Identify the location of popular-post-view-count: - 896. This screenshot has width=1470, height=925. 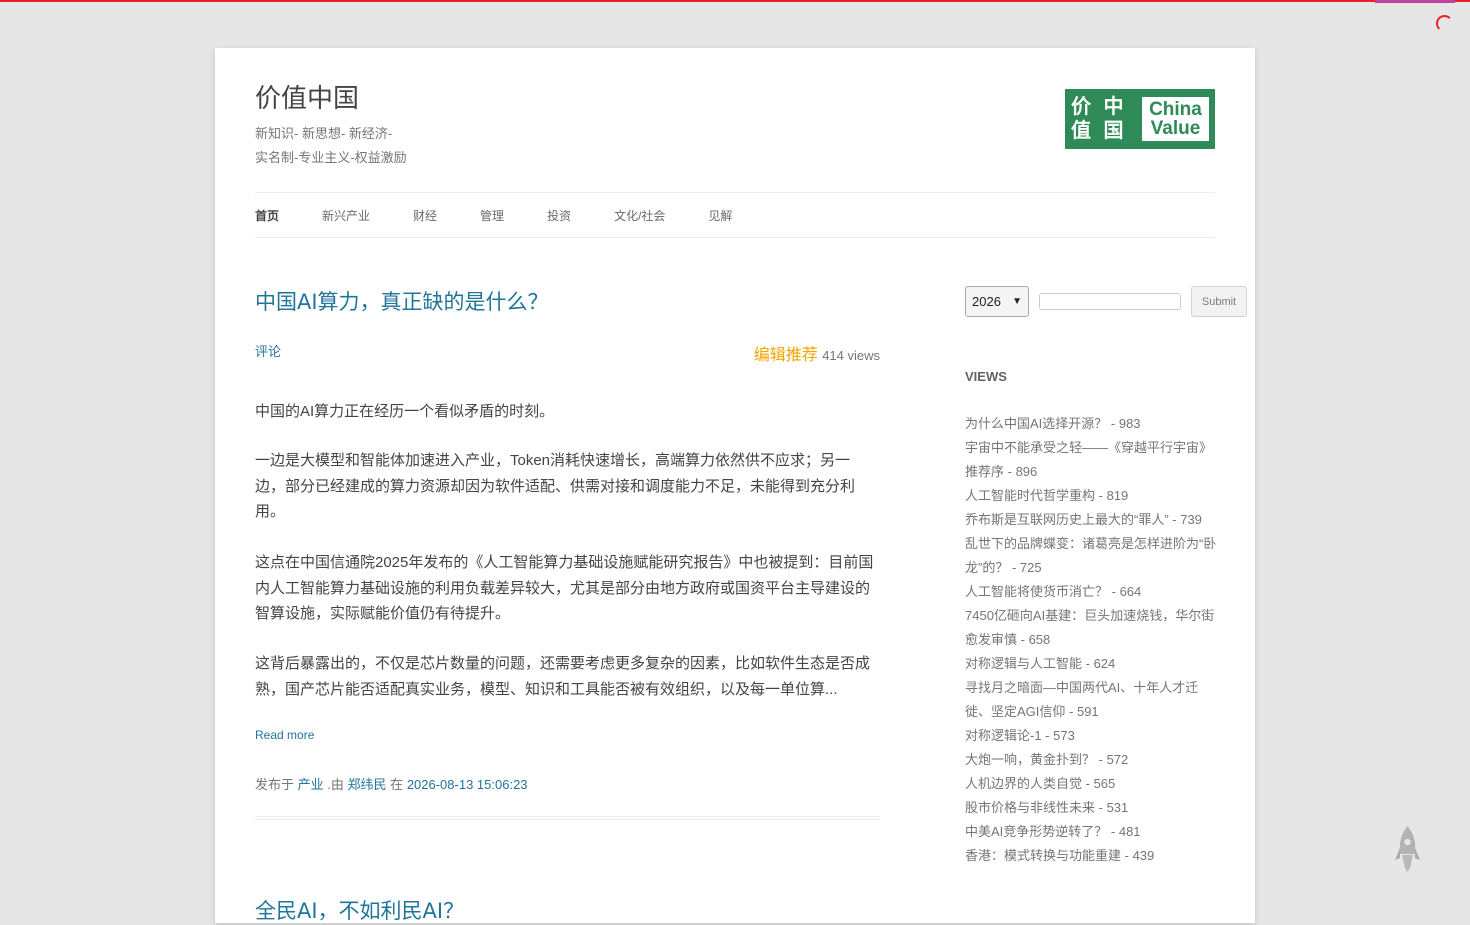
(1021, 471).